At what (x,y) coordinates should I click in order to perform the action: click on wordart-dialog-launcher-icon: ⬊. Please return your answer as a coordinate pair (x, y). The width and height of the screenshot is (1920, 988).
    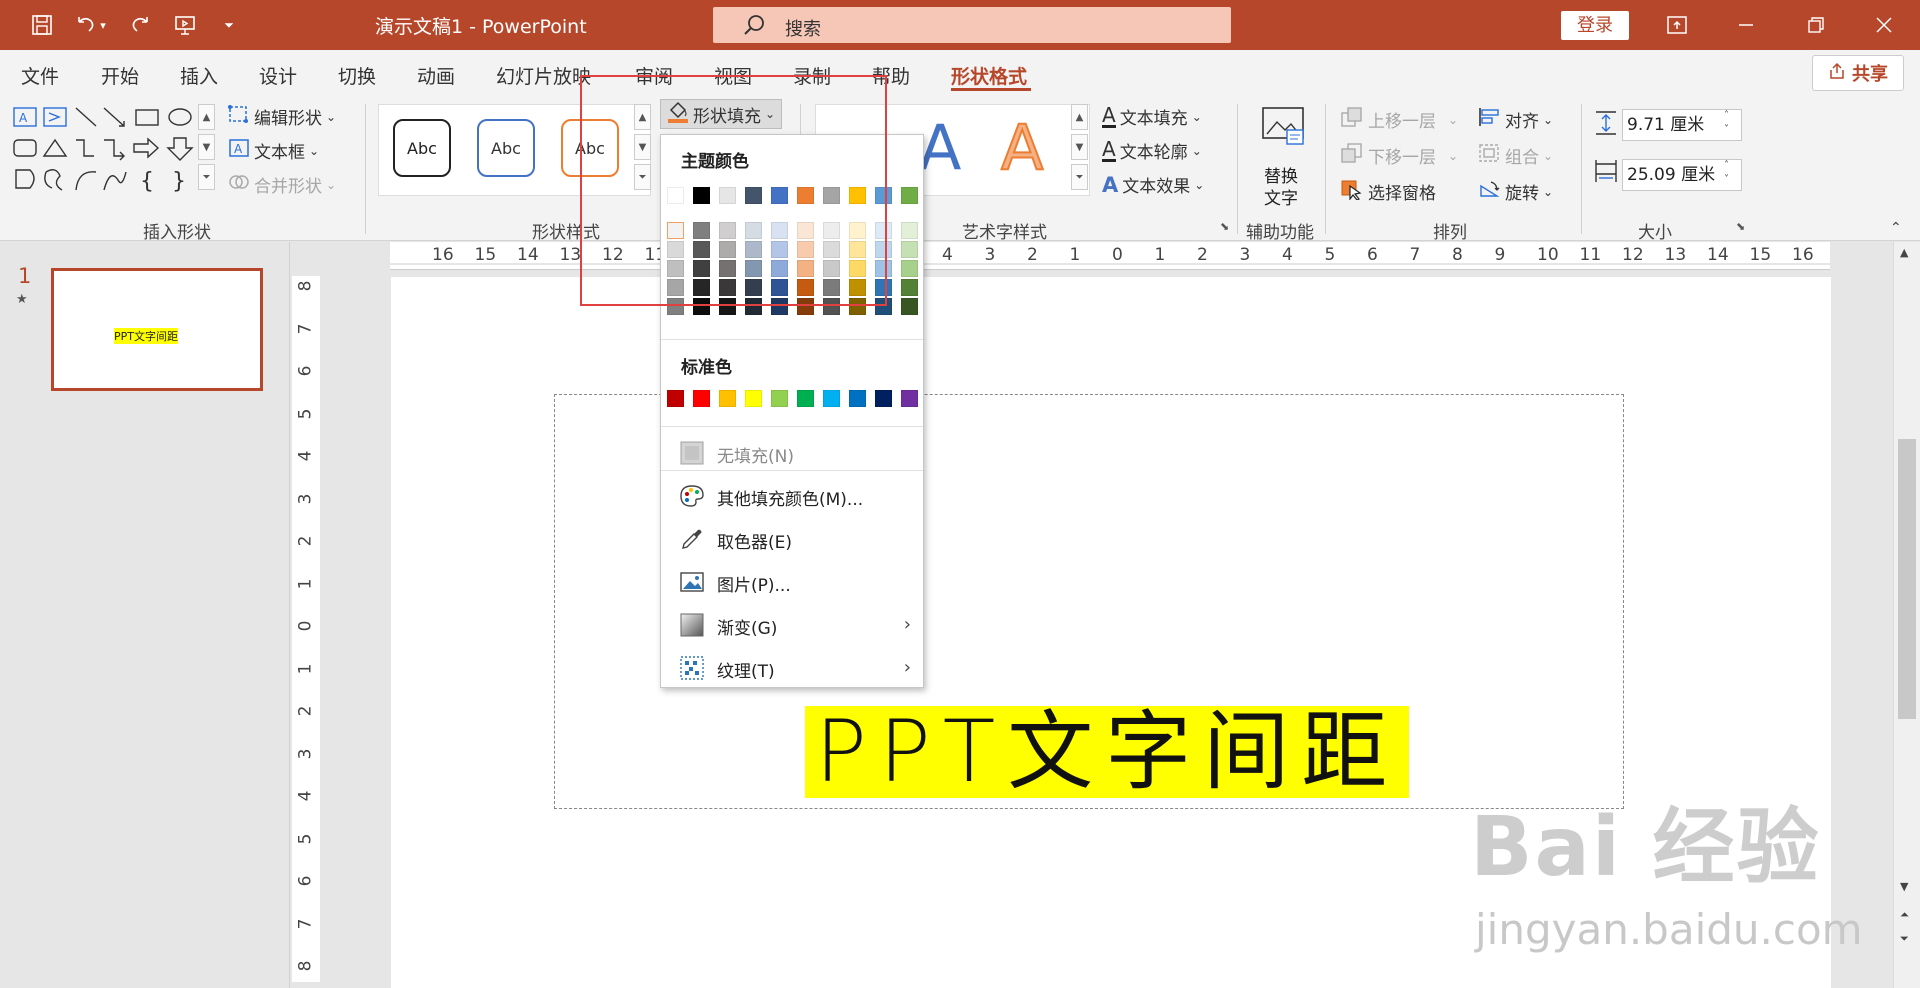
    Looking at the image, I should click on (1224, 226).